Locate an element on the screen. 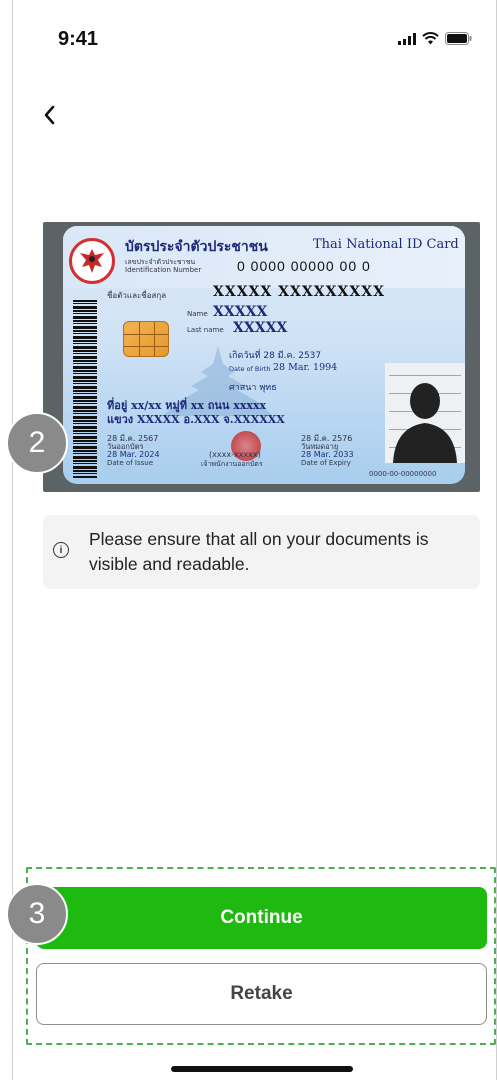 The height and width of the screenshot is (1080, 497). photo-code: 0000-00-00000000 is located at coordinates (403, 474).